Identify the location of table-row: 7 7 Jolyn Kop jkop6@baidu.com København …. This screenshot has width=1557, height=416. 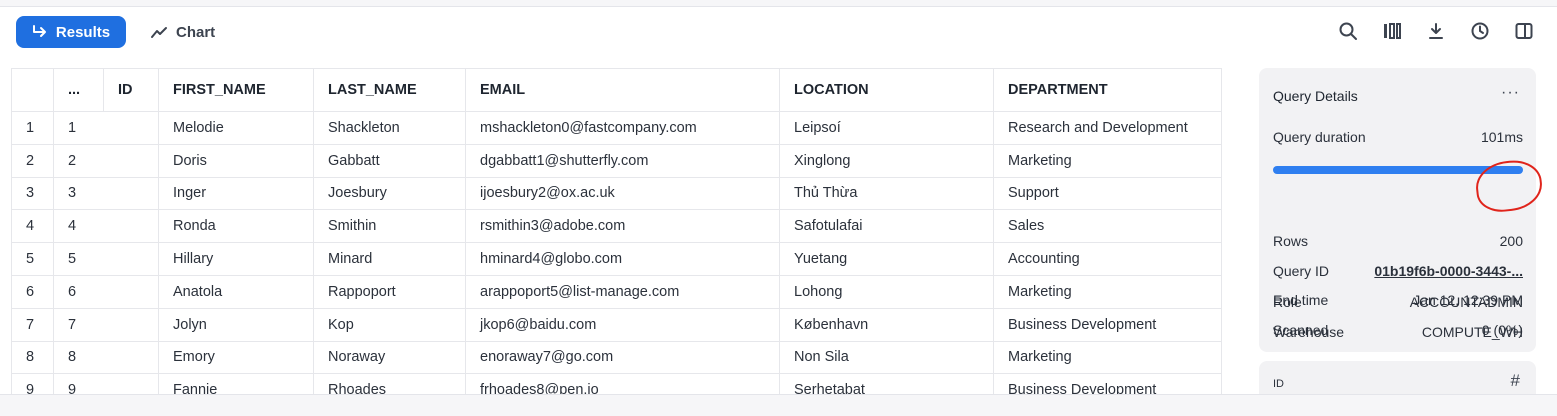
(616, 324).